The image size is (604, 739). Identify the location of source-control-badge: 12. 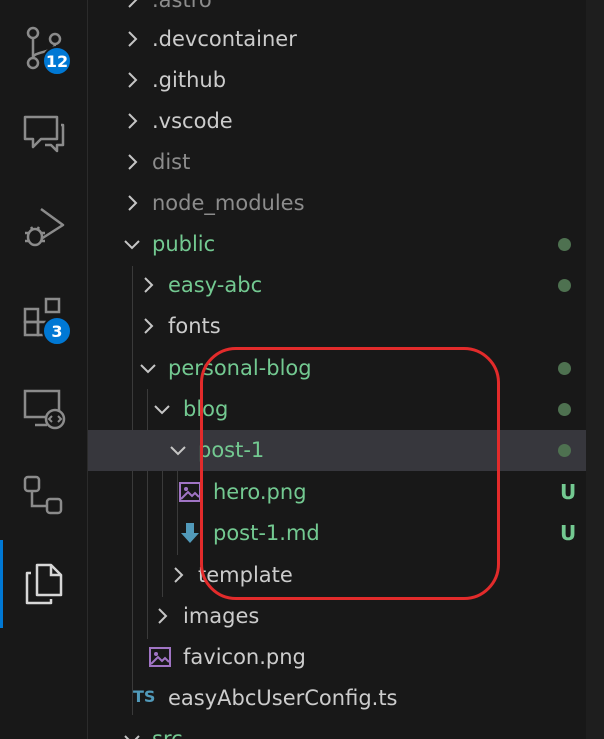
(57, 61).